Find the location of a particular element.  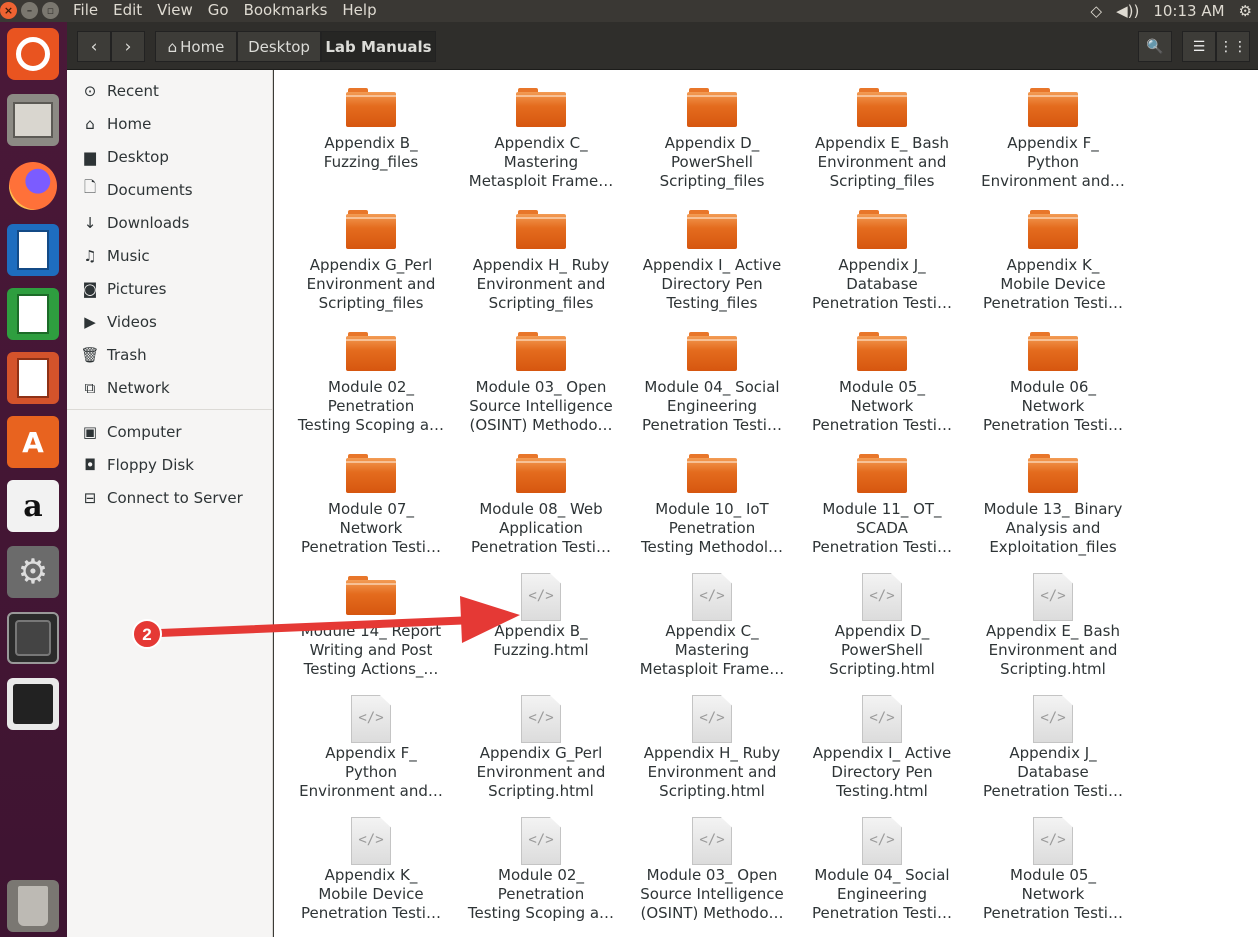

maximize-window-button: ▫ is located at coordinates (50, 10).